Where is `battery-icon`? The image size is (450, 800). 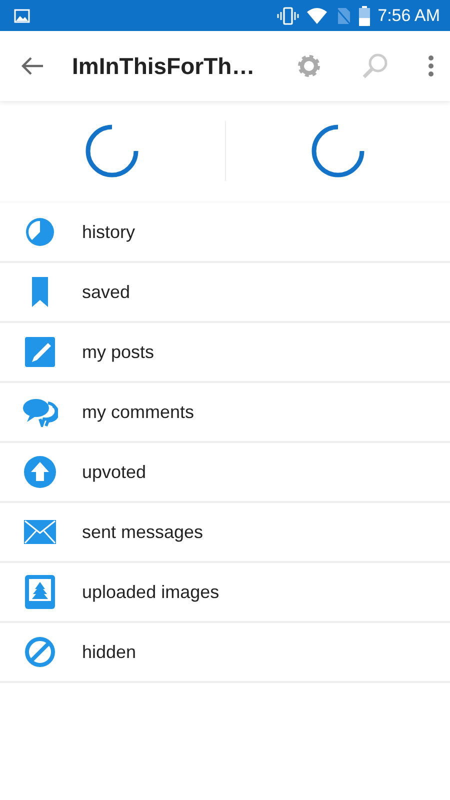 battery-icon is located at coordinates (364, 16).